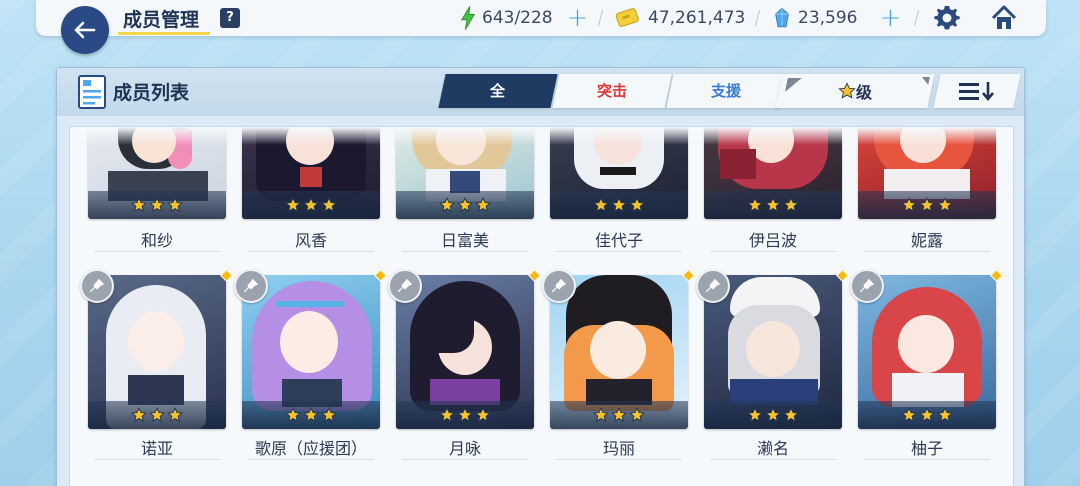  I want to click on filter-label: 级, so click(863, 92).